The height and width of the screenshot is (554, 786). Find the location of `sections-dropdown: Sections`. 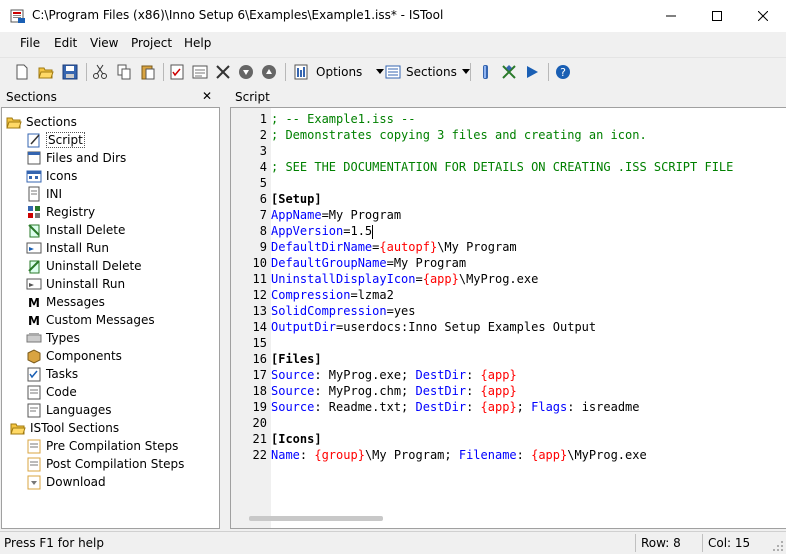

sections-dropdown: Sections is located at coordinates (427, 72).